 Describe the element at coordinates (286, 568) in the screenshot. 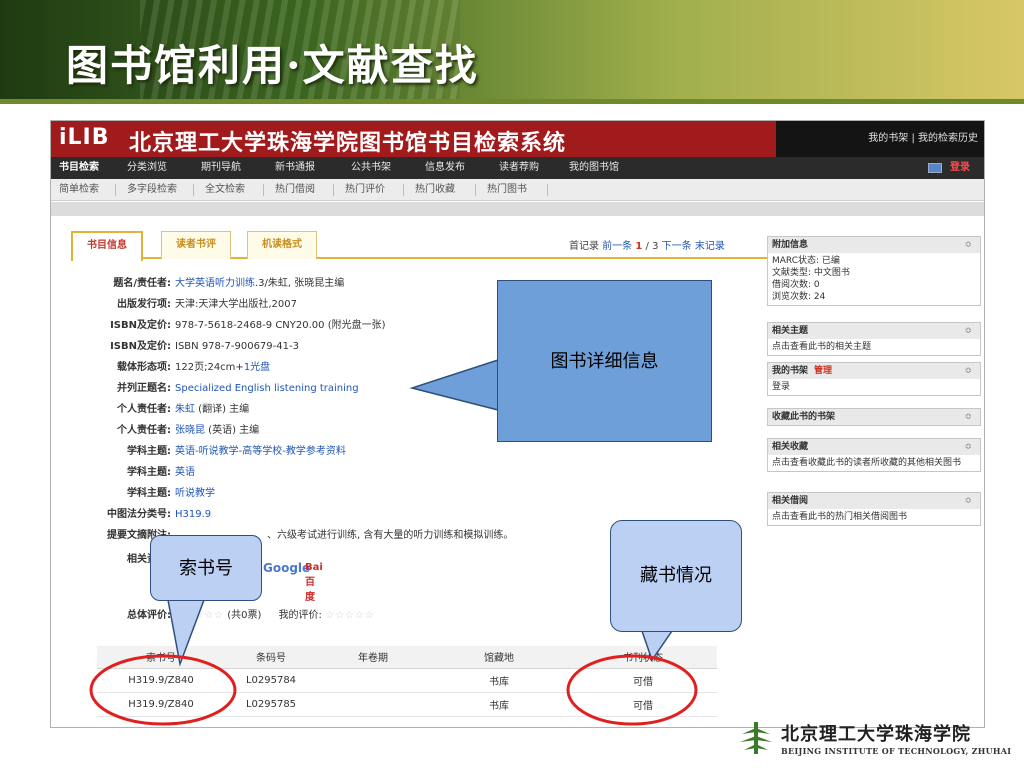

I see `google-logo: Google` at that location.